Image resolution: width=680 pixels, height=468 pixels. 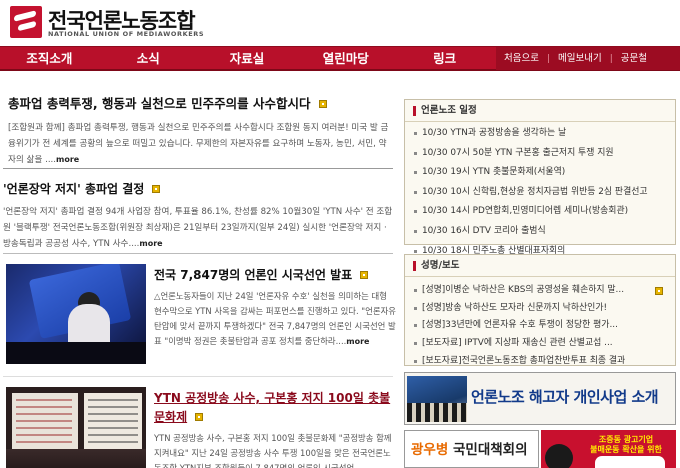 I want to click on main-nav: 조직소개 소식 자료실 열린마당 링크 처음으로 | 메일보내기 | 공문철, so click(x=340, y=58).